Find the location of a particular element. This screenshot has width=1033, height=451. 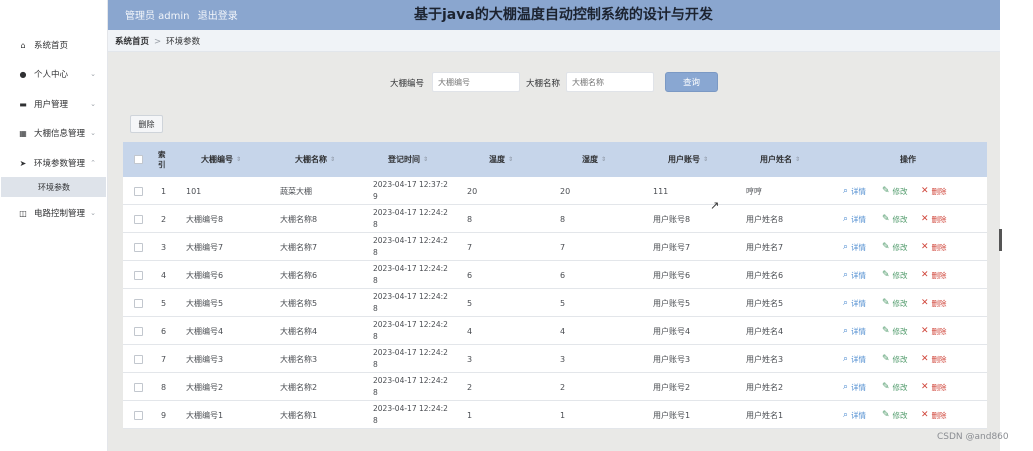

cell-humidity: 8 is located at coordinates (563, 219).